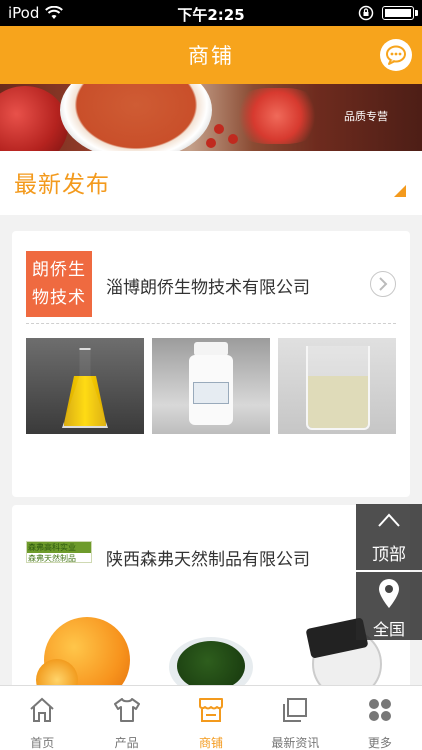  I want to click on status-right, so click(388, 13).